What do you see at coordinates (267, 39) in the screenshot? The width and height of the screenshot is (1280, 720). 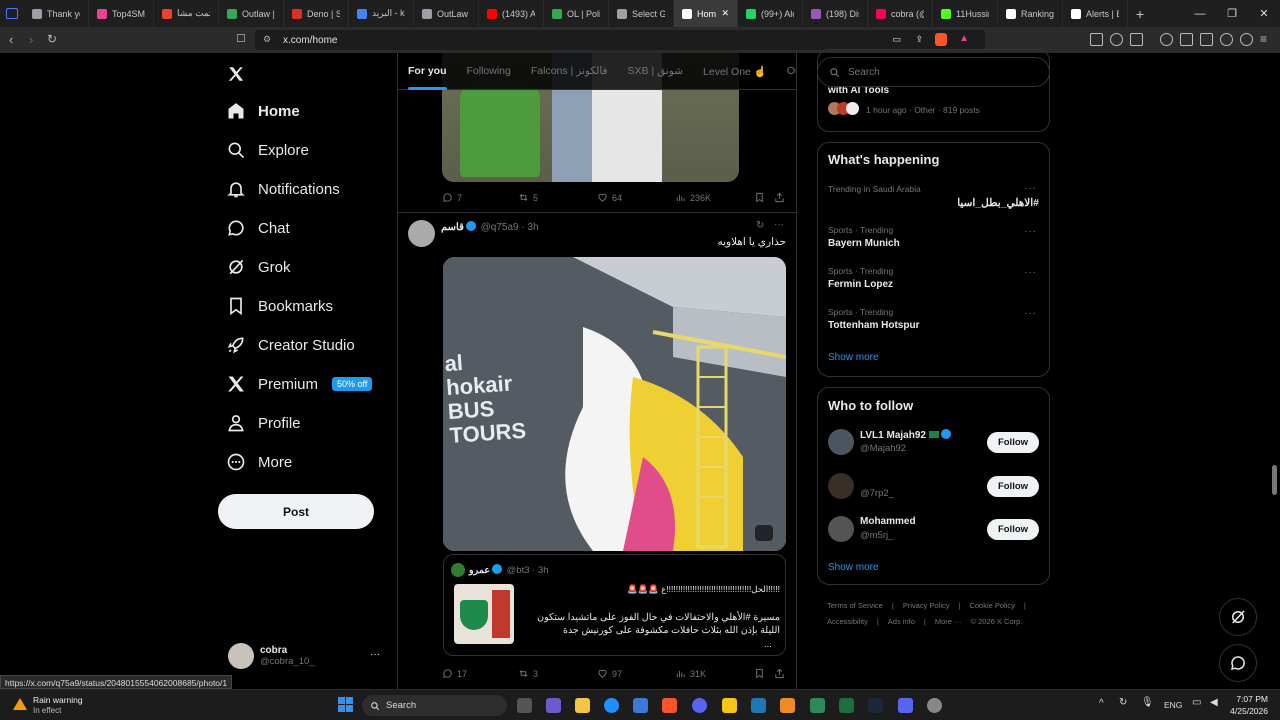 I see `site-info-icon: ⚙` at bounding box center [267, 39].